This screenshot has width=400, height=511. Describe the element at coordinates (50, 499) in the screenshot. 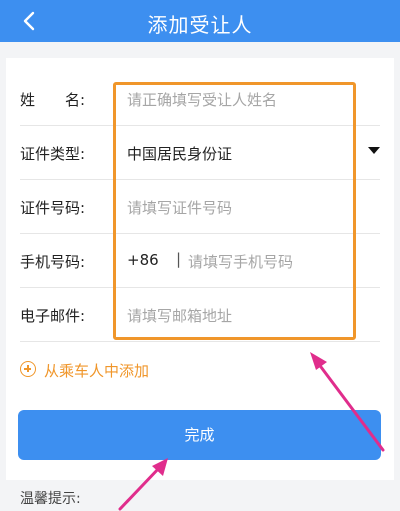

I see `tip-heading: 温馨提示:` at that location.